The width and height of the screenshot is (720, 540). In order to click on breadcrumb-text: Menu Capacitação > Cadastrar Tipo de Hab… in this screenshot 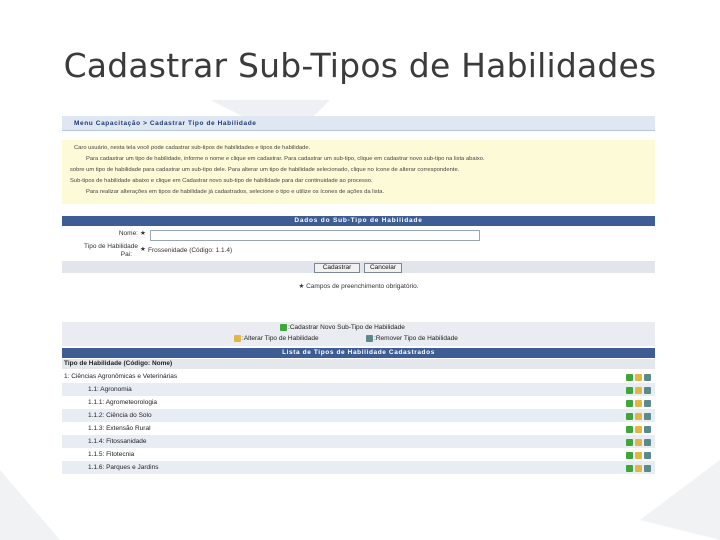, I will do `click(165, 123)`.